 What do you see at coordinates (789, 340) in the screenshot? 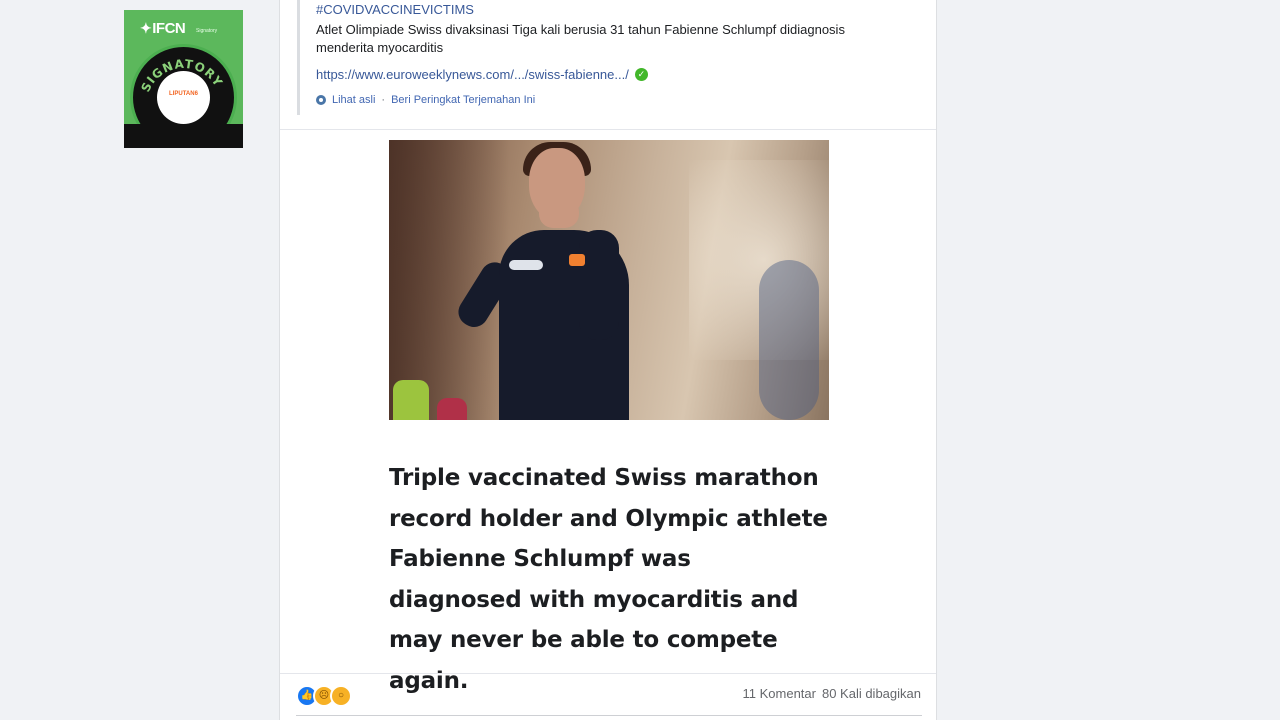
I see `photo-bg-figure` at bounding box center [789, 340].